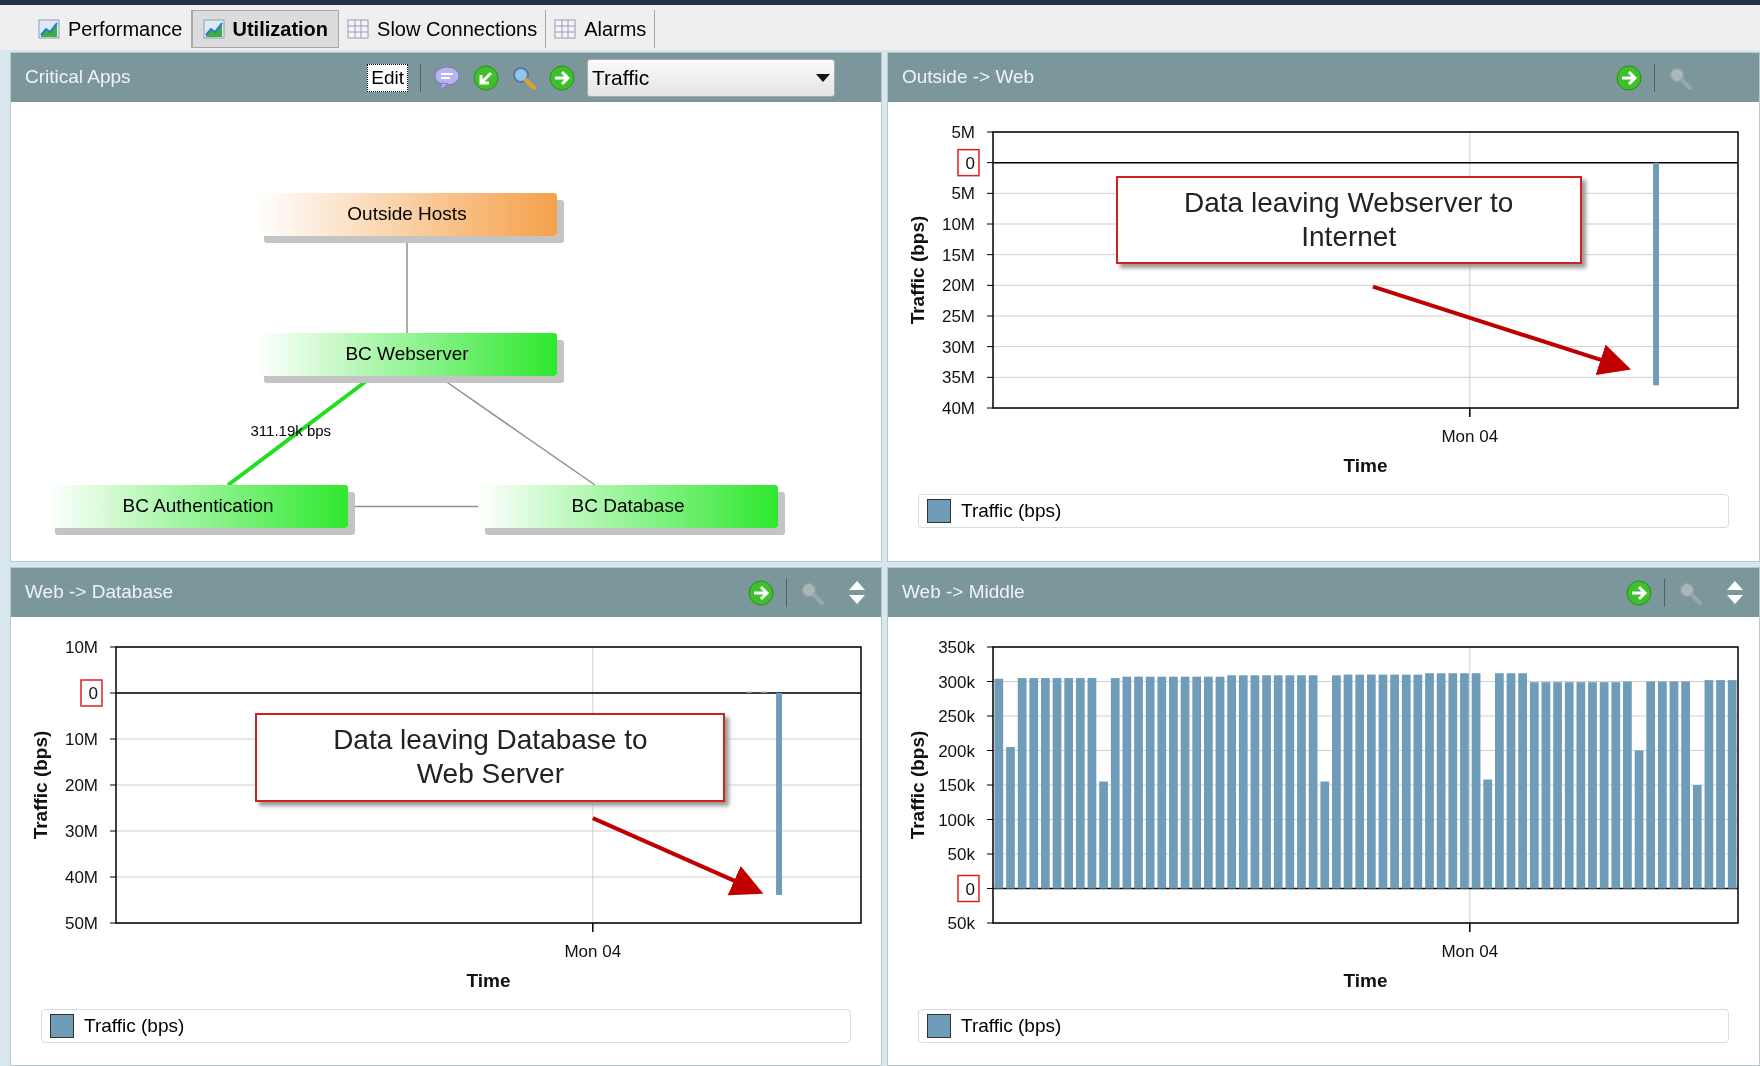  What do you see at coordinates (958, 255) in the screenshot?
I see `y-tick-label: 15M` at bounding box center [958, 255].